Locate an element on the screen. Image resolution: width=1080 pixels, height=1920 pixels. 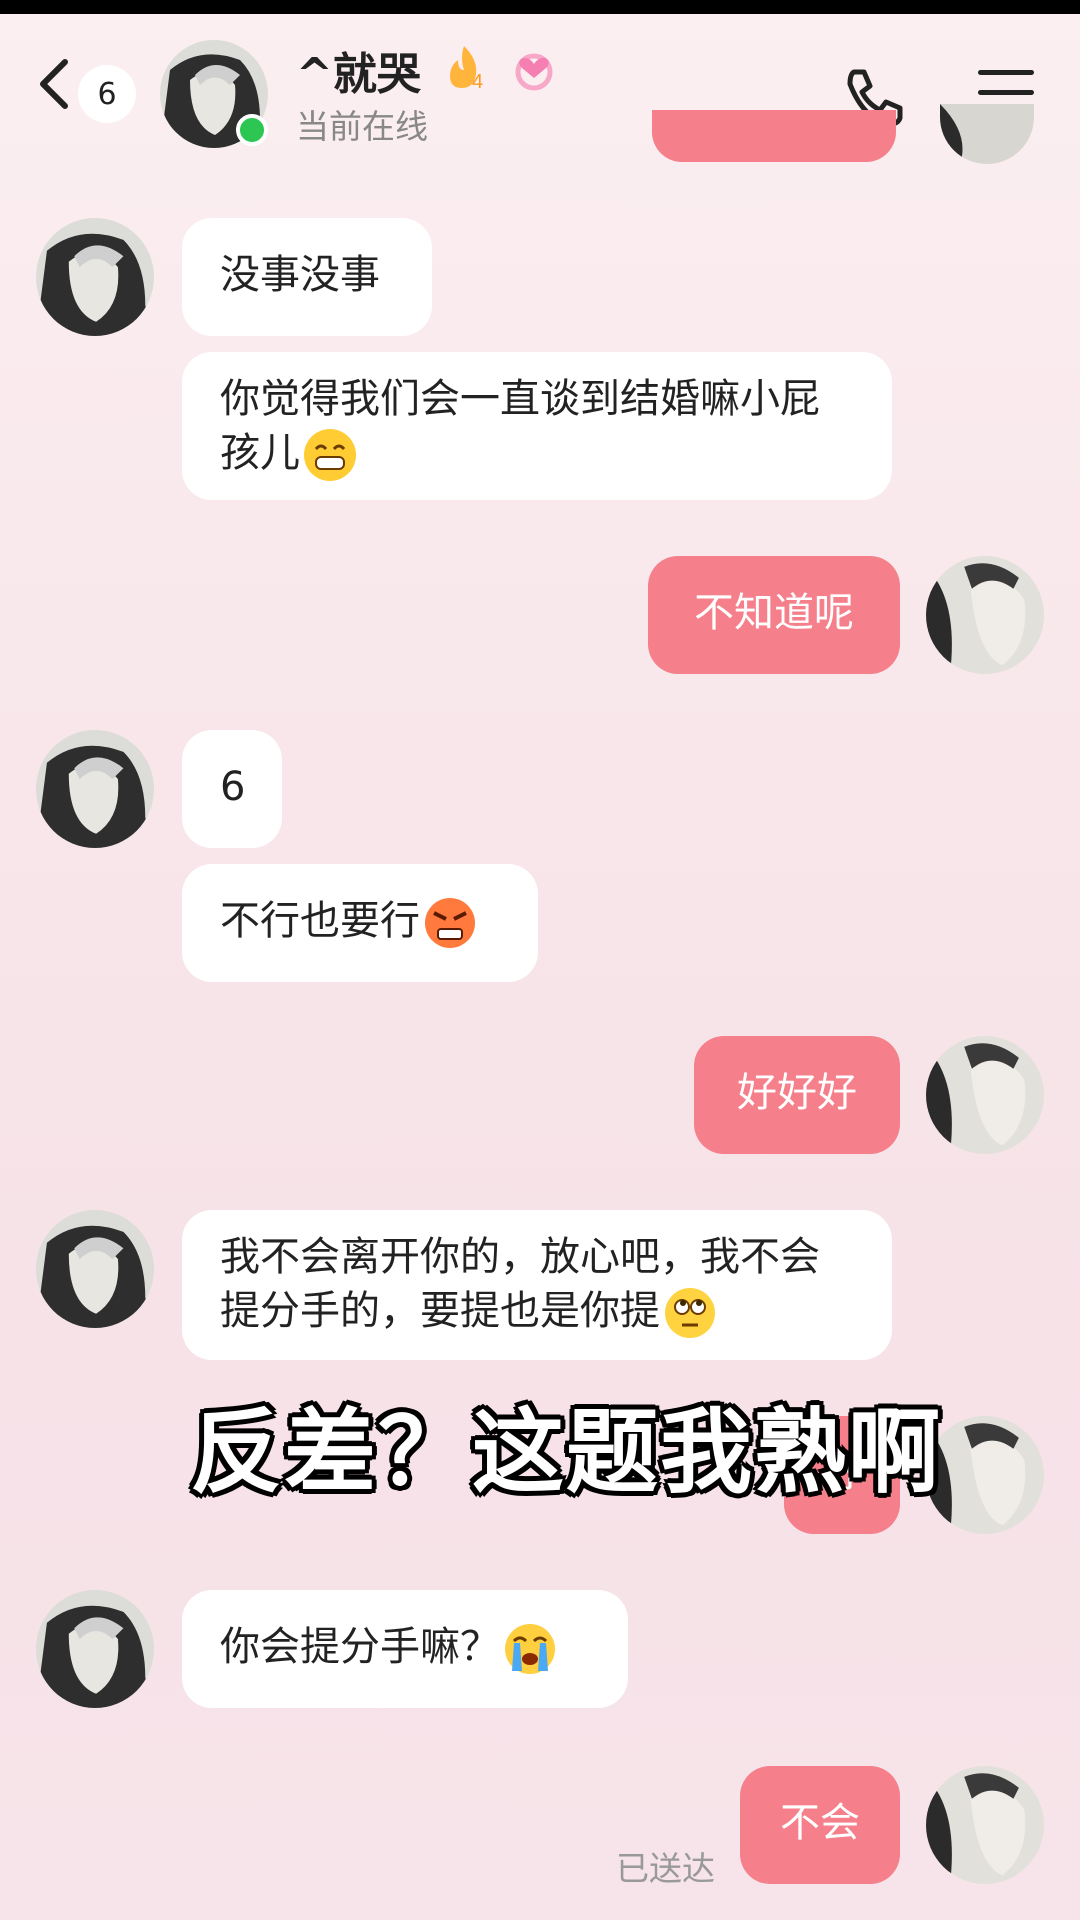
chevron-left-icon is located at coordinates (54, 84).